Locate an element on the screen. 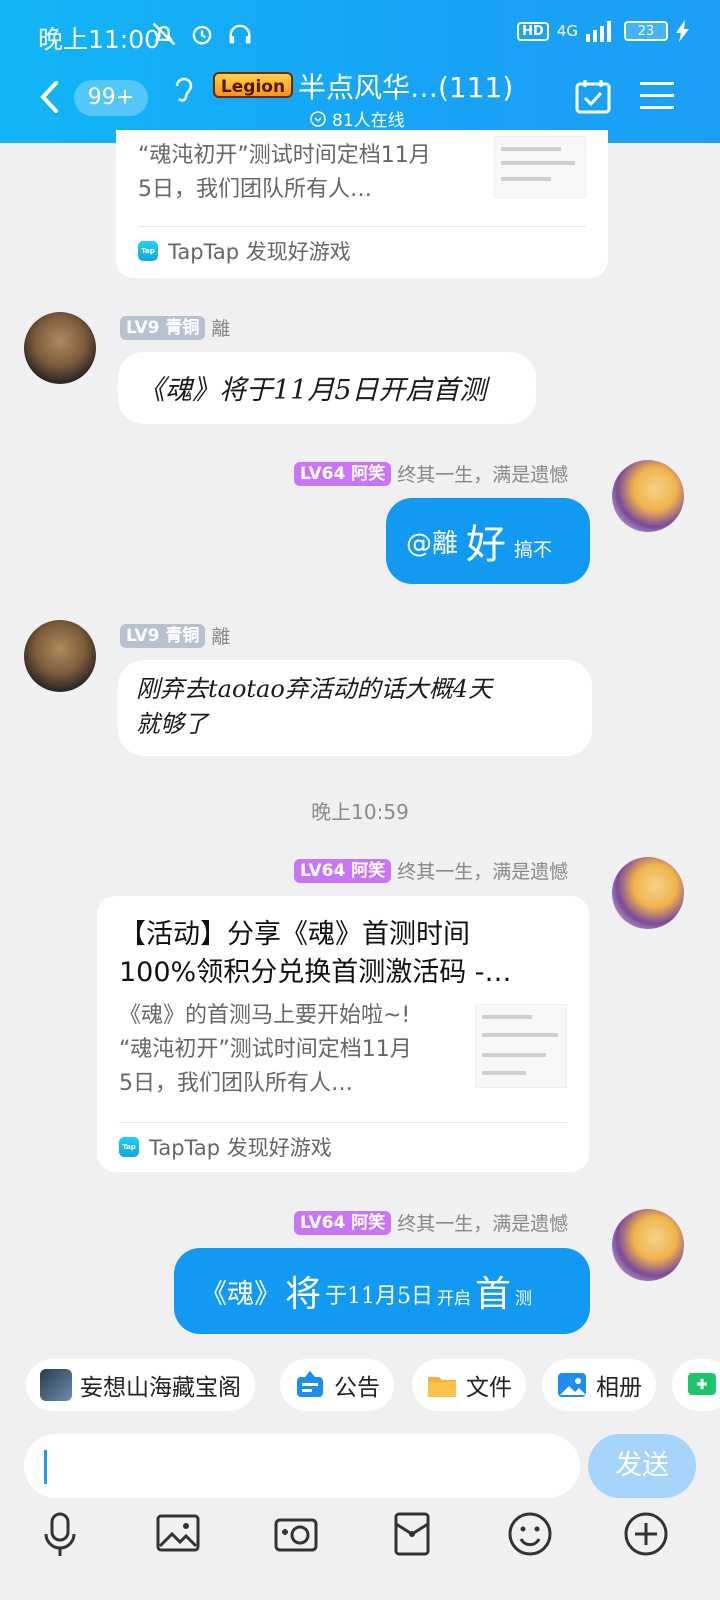 This screenshot has width=720, height=1600. network-label: 4G is located at coordinates (567, 31).